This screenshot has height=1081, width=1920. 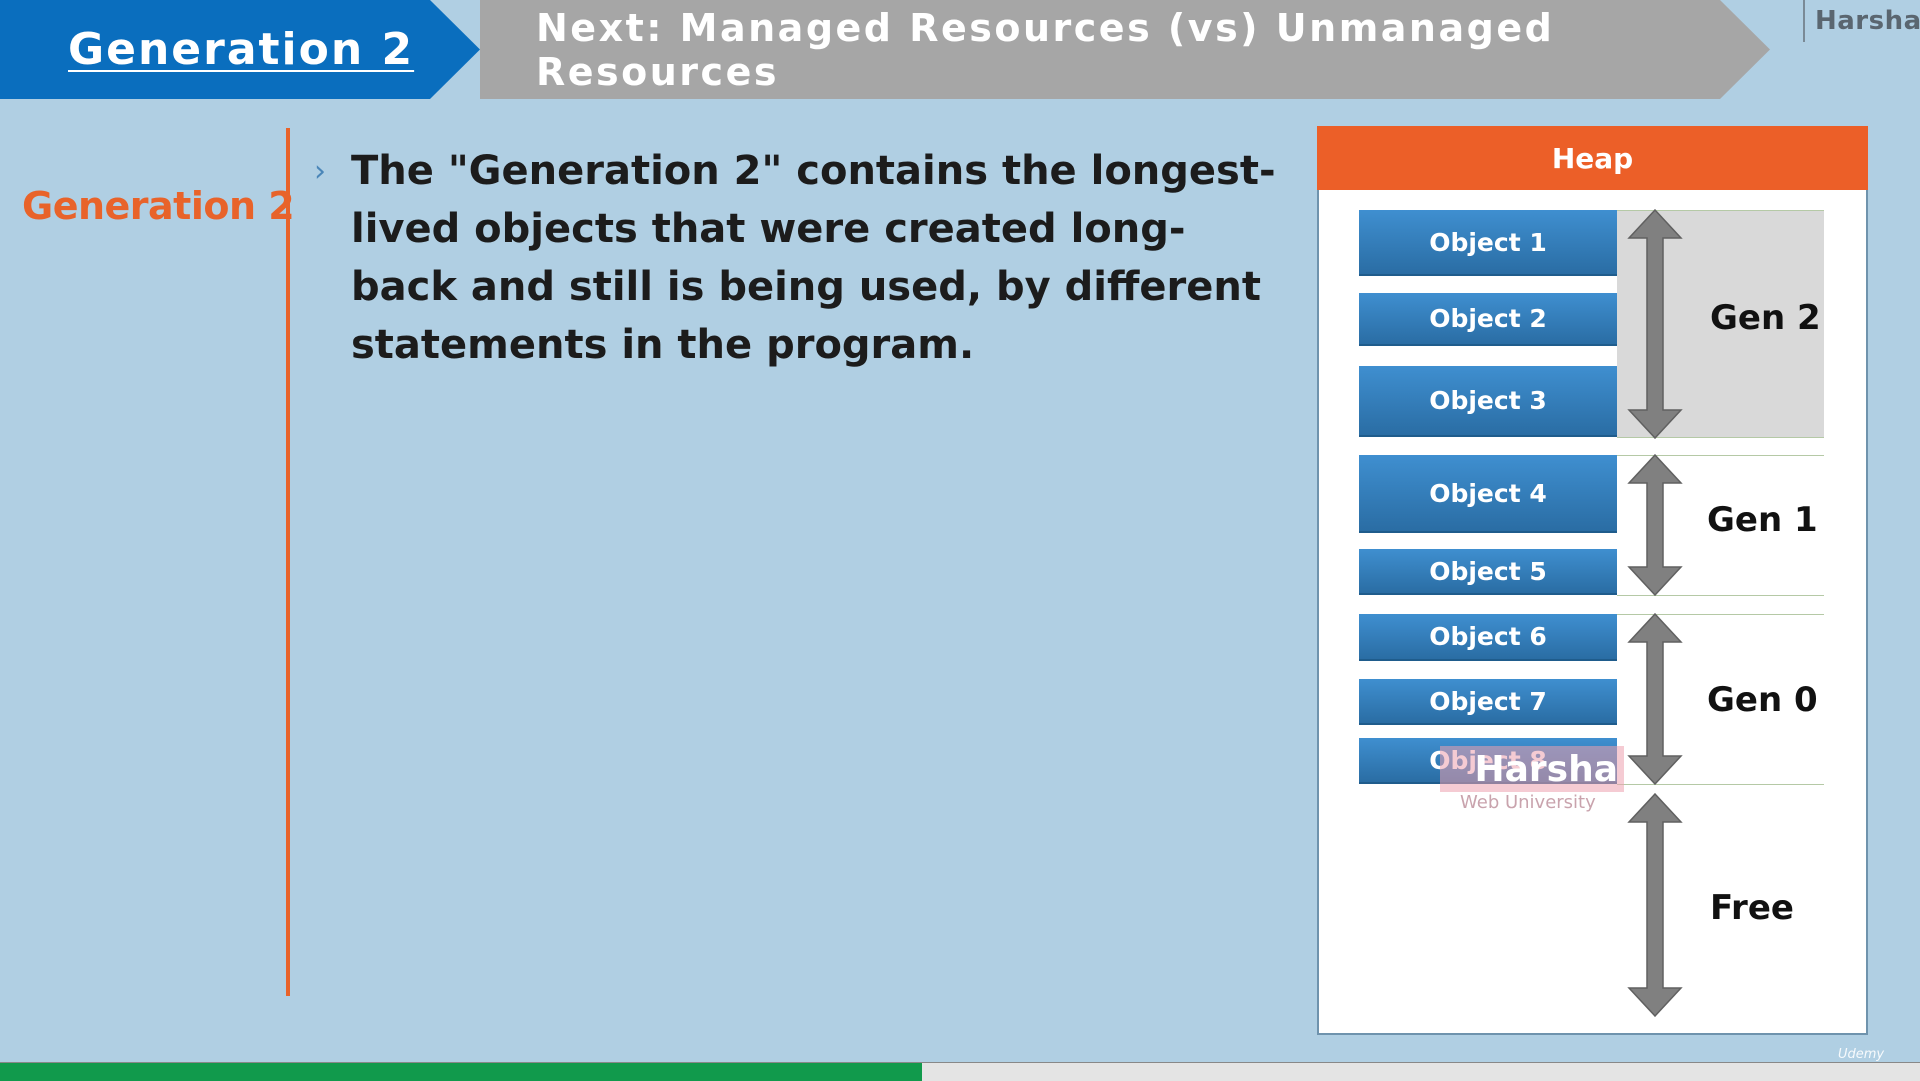 I want to click on watermark-subtitle: Web University, so click(x=1528, y=802).